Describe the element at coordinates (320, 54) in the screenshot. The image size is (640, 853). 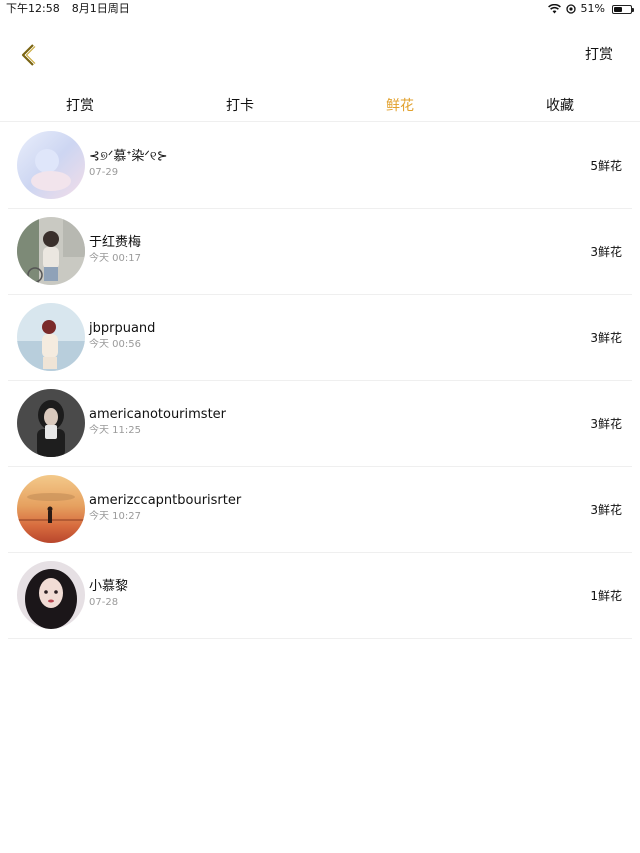
I see `nav-bar: 打赏` at that location.